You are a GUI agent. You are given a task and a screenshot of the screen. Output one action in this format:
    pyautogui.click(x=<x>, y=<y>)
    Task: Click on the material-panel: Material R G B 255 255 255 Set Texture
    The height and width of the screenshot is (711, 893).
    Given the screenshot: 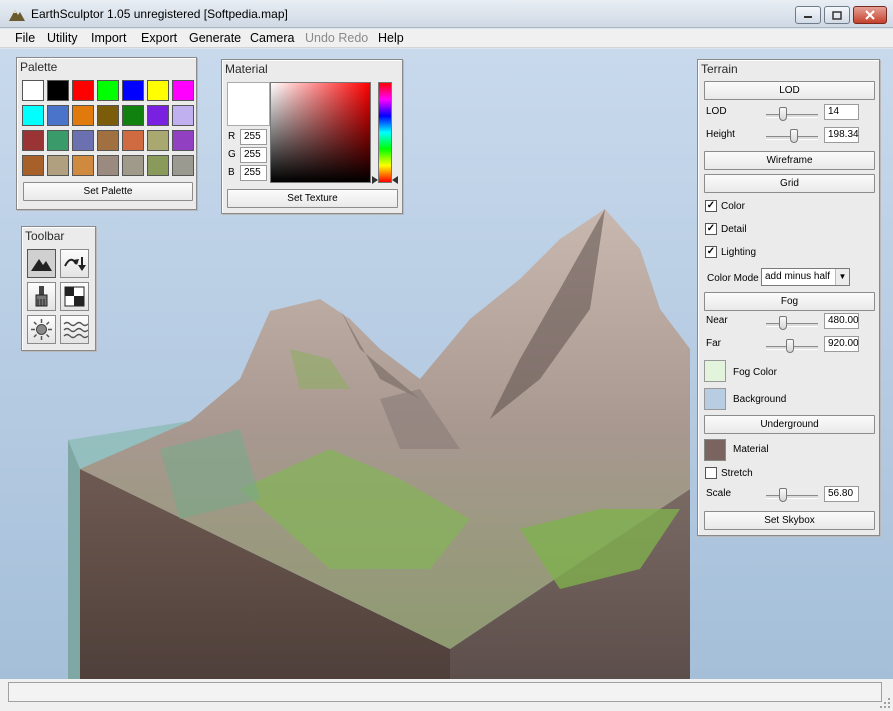 What is the action you would take?
    pyautogui.click(x=312, y=136)
    